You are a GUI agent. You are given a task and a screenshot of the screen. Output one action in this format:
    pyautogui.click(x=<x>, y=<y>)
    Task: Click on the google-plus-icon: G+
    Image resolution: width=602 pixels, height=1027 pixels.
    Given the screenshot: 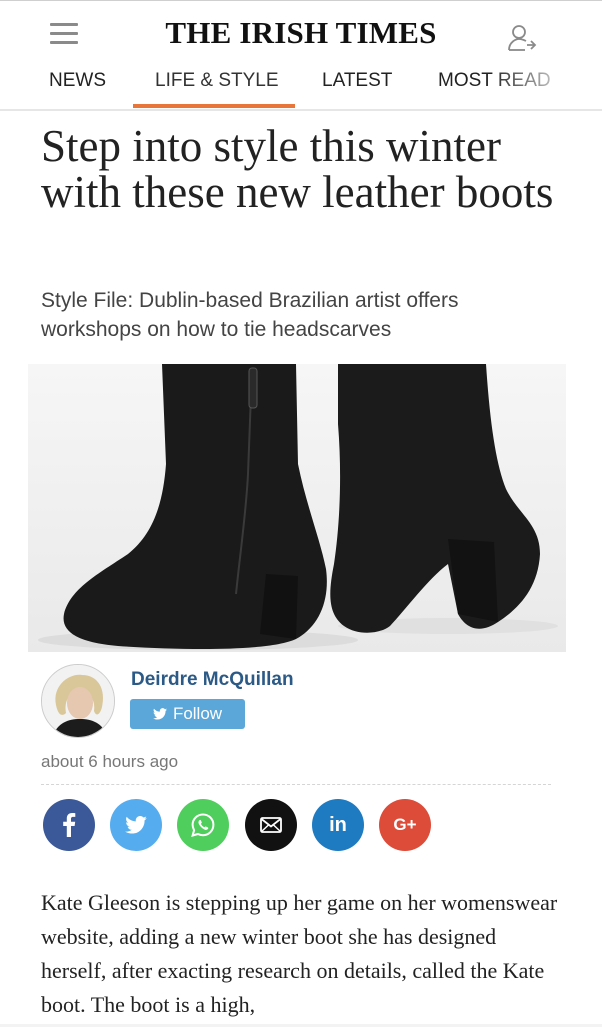 What is the action you would take?
    pyautogui.click(x=405, y=824)
    